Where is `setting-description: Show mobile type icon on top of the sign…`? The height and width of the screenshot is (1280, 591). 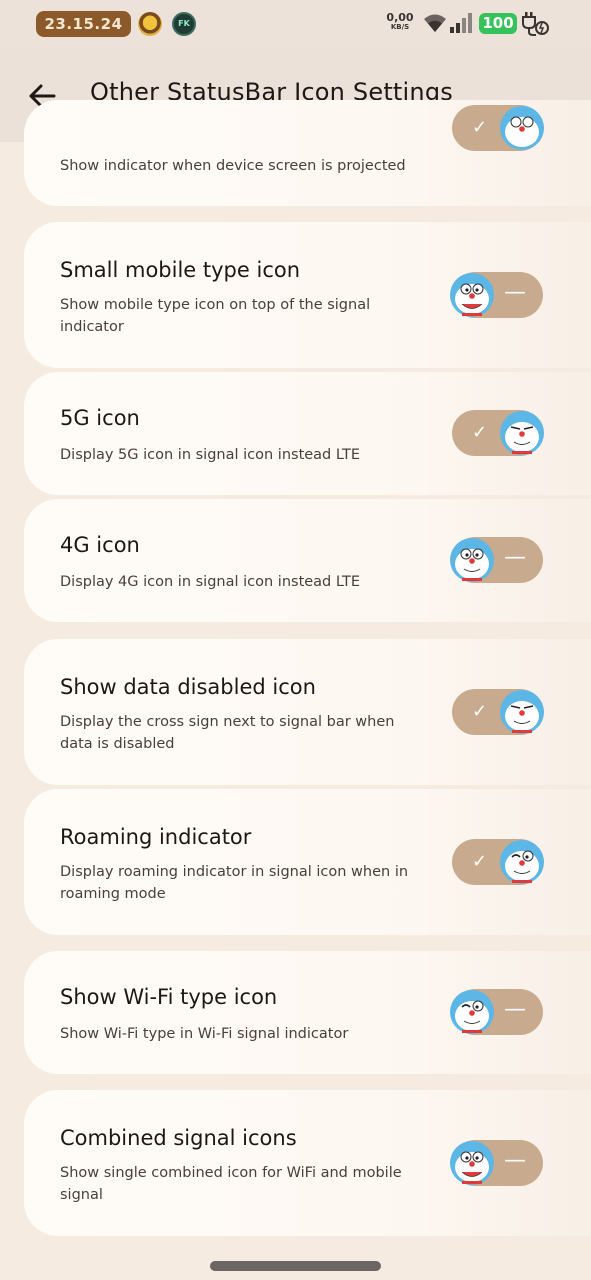
setting-description: Show mobile type icon on top of the sign… is located at coordinates (215, 316).